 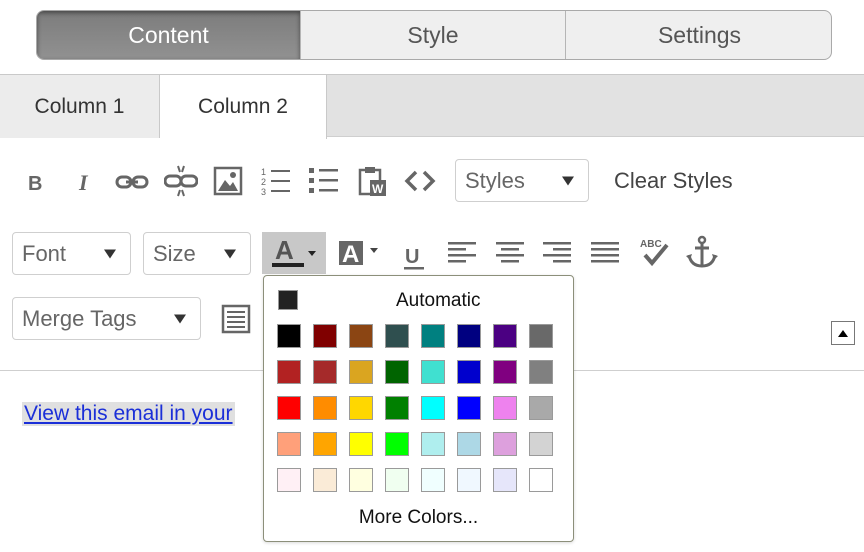 What do you see at coordinates (44, 253) in the screenshot?
I see `font-dropdown-label: Font` at bounding box center [44, 253].